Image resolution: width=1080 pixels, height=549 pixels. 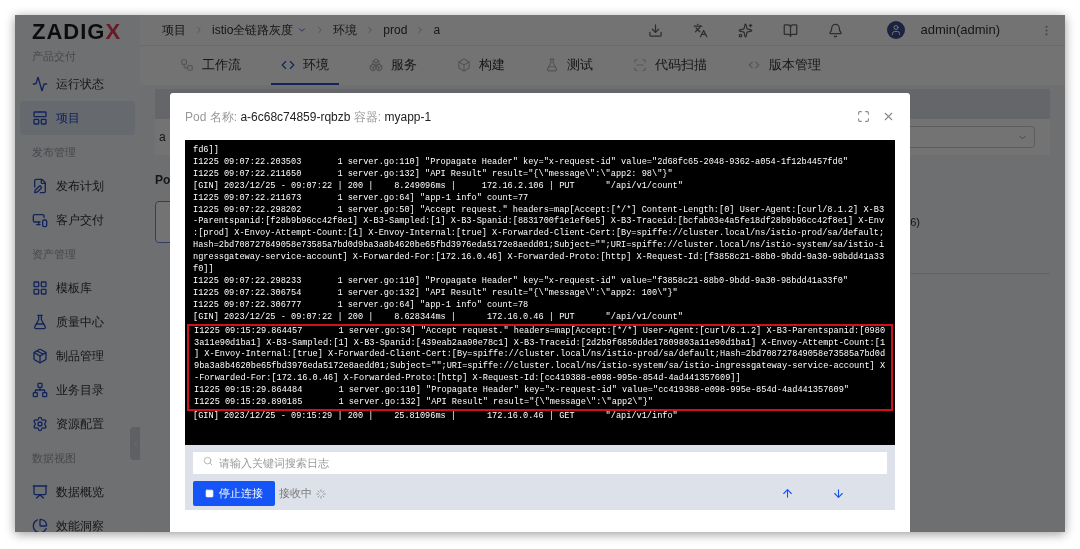 What do you see at coordinates (393, 65) in the screenshot?
I see `tab: 服务` at bounding box center [393, 65].